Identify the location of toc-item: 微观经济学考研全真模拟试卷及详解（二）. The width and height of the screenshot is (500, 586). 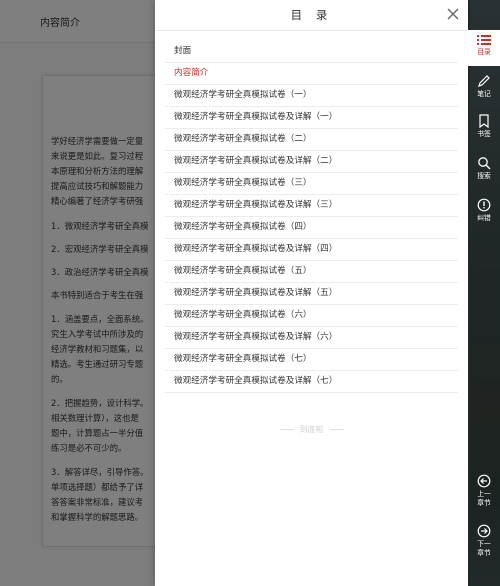
(311, 162).